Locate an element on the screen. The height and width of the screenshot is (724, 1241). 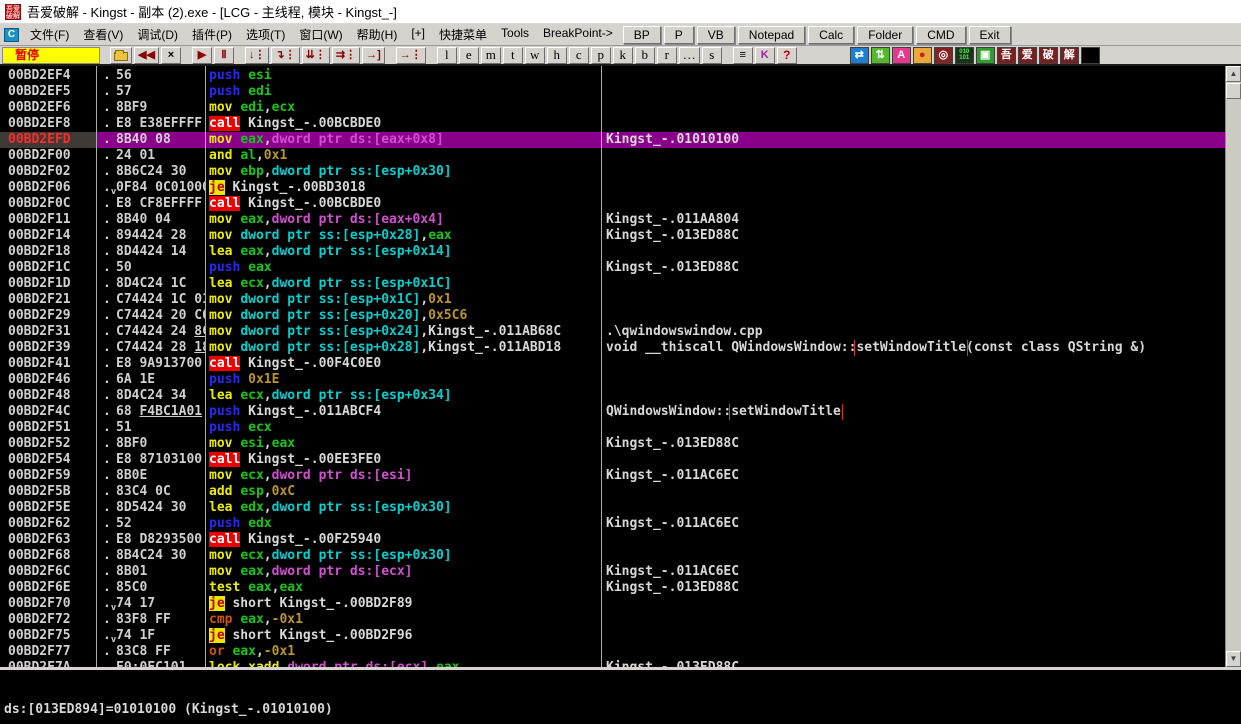
cpu-window-icon: C is located at coordinates (11, 34).